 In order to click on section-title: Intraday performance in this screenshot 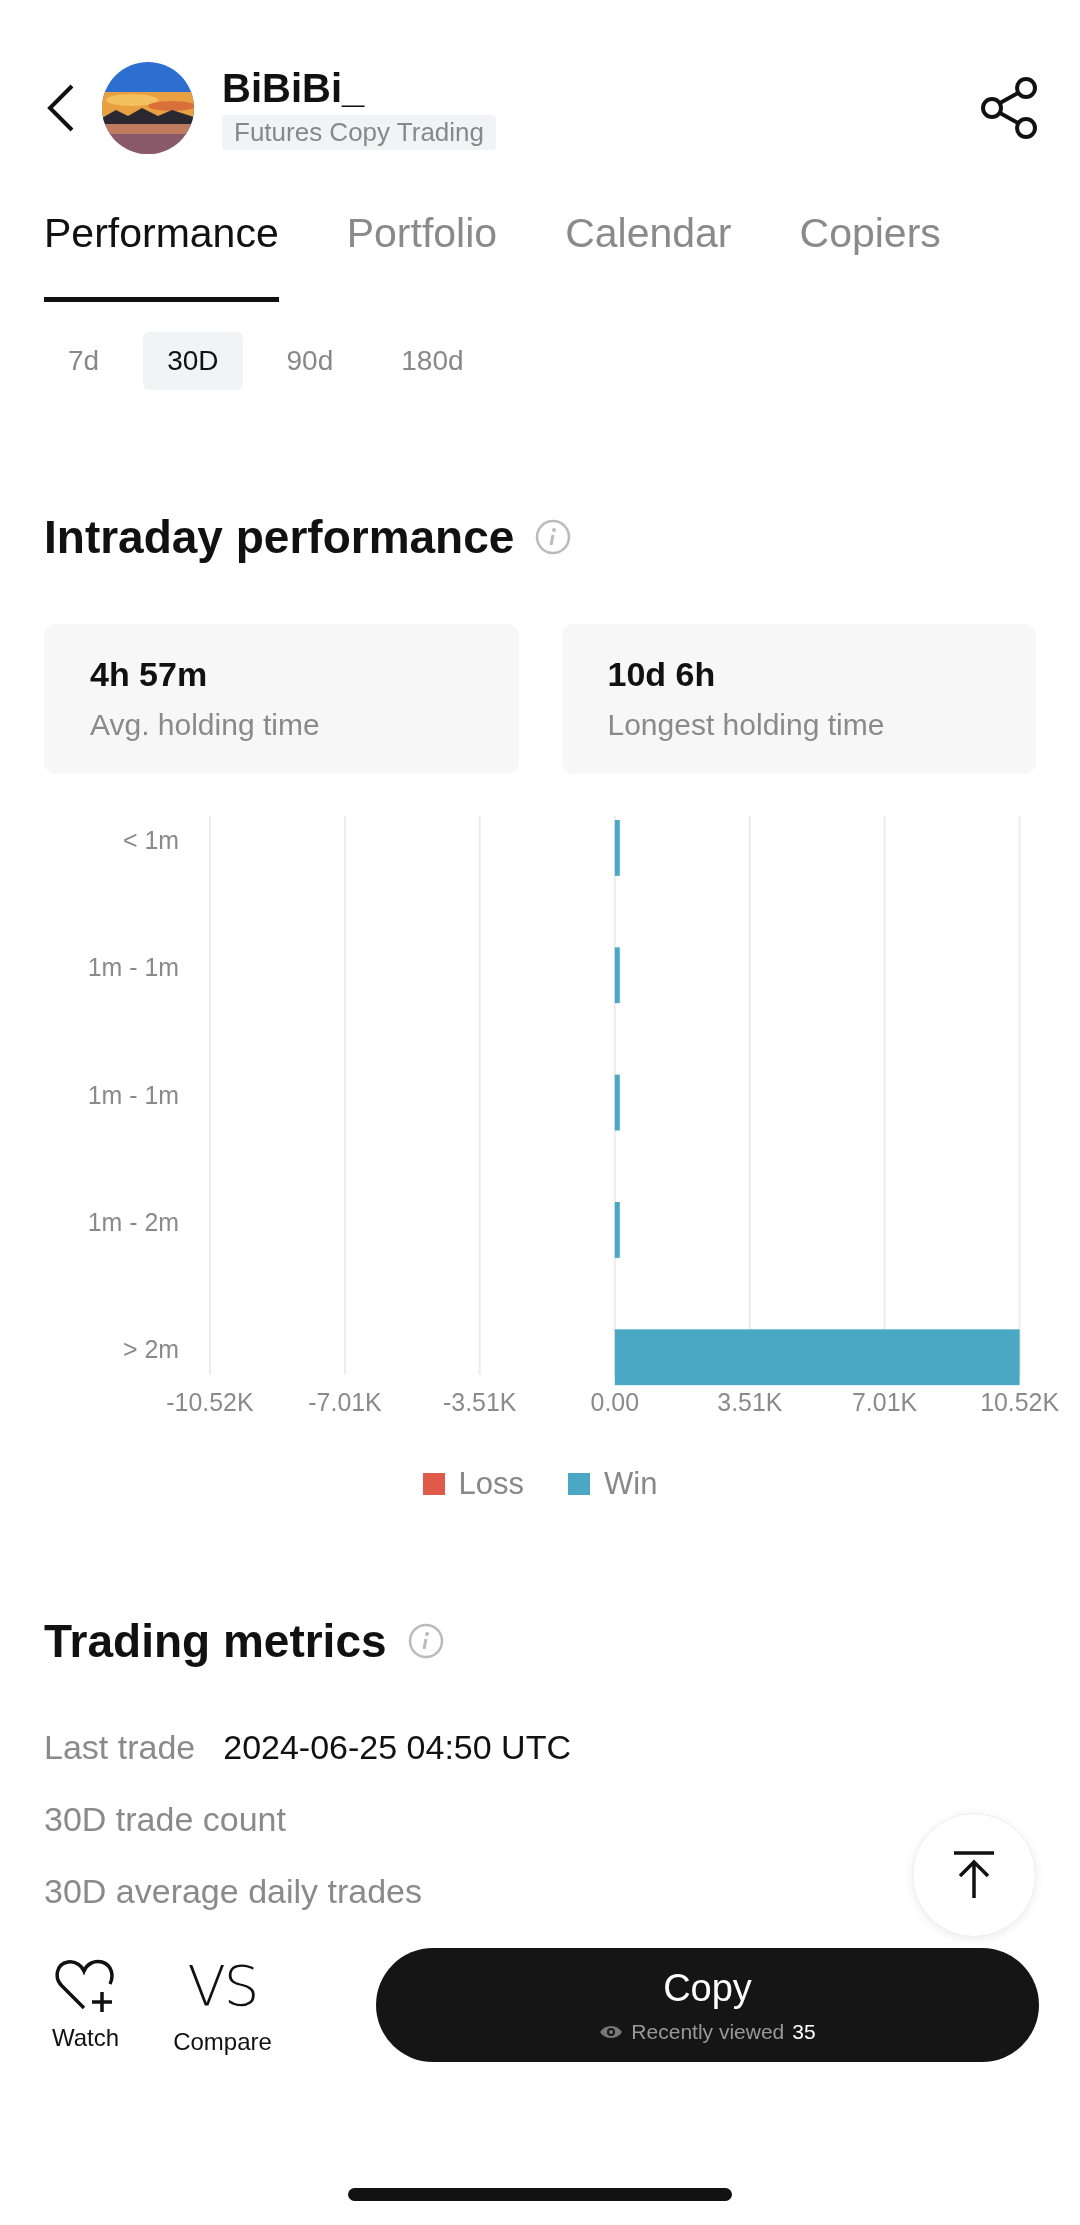, I will do `click(279, 536)`.